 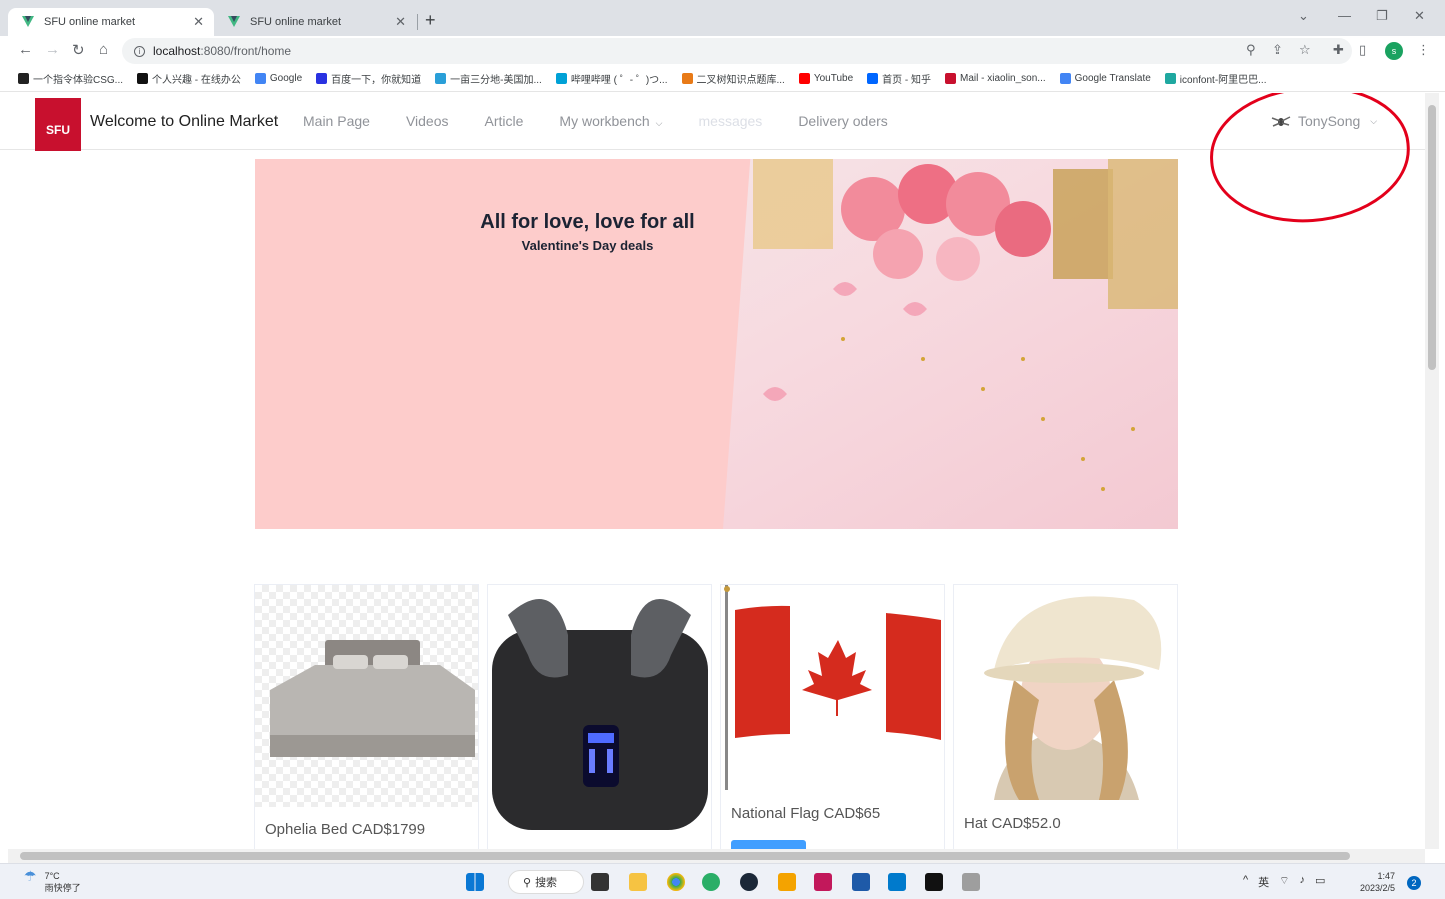 I want to click on product-caption: Ophelia Bed CAD$1799, so click(x=345, y=829).